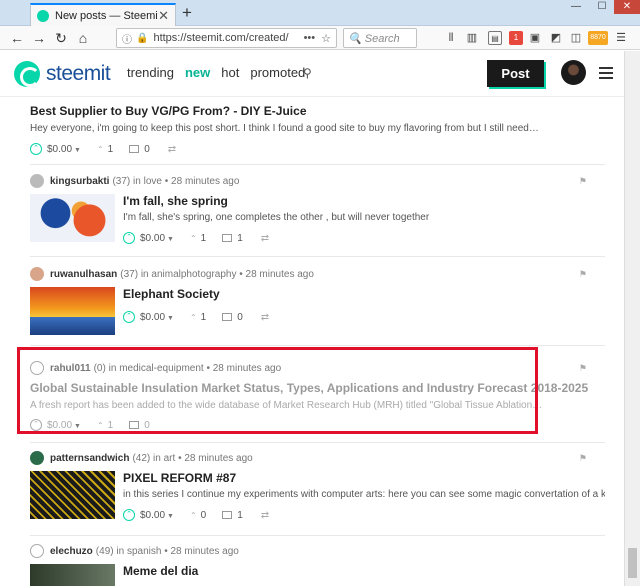  I want to click on new-tab-icon: +, so click(187, 13).